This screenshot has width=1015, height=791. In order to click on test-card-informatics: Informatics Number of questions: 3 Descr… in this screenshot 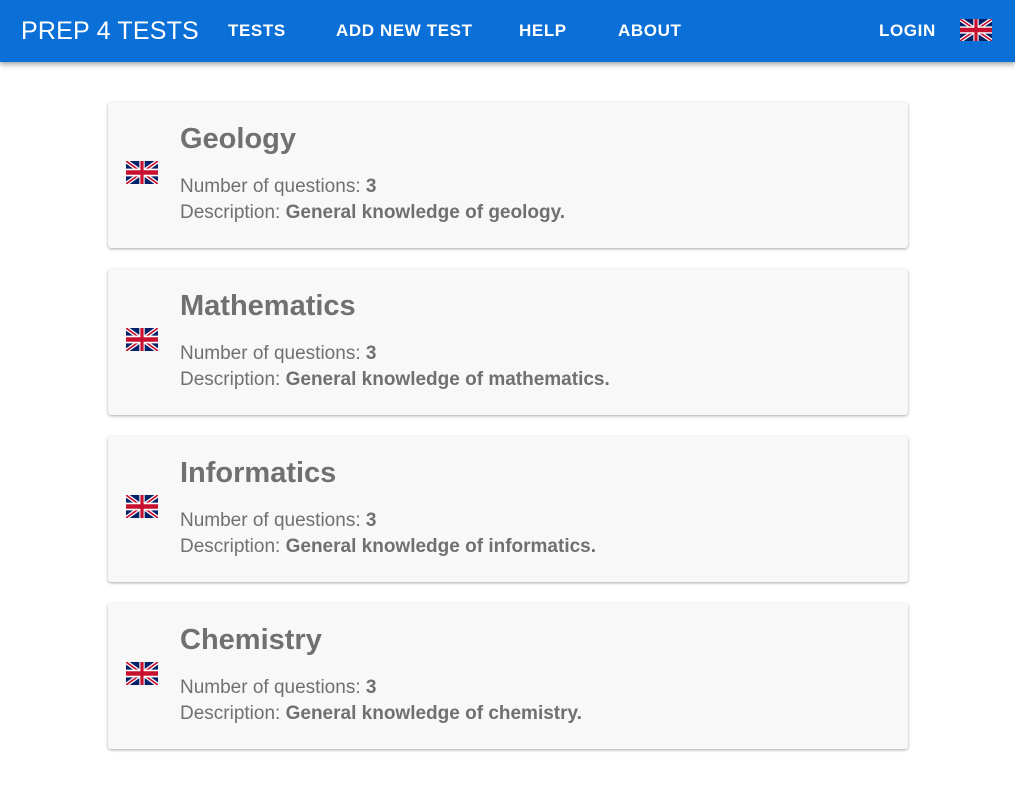, I will do `click(508, 509)`.